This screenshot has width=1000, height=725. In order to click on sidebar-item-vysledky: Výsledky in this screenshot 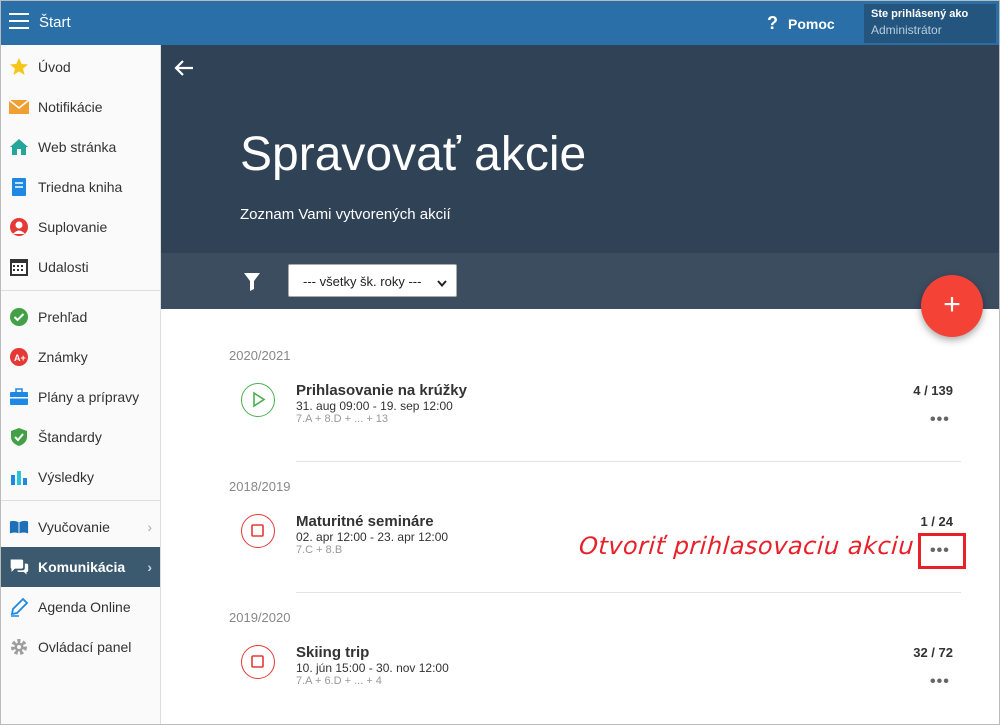, I will do `click(80, 477)`.